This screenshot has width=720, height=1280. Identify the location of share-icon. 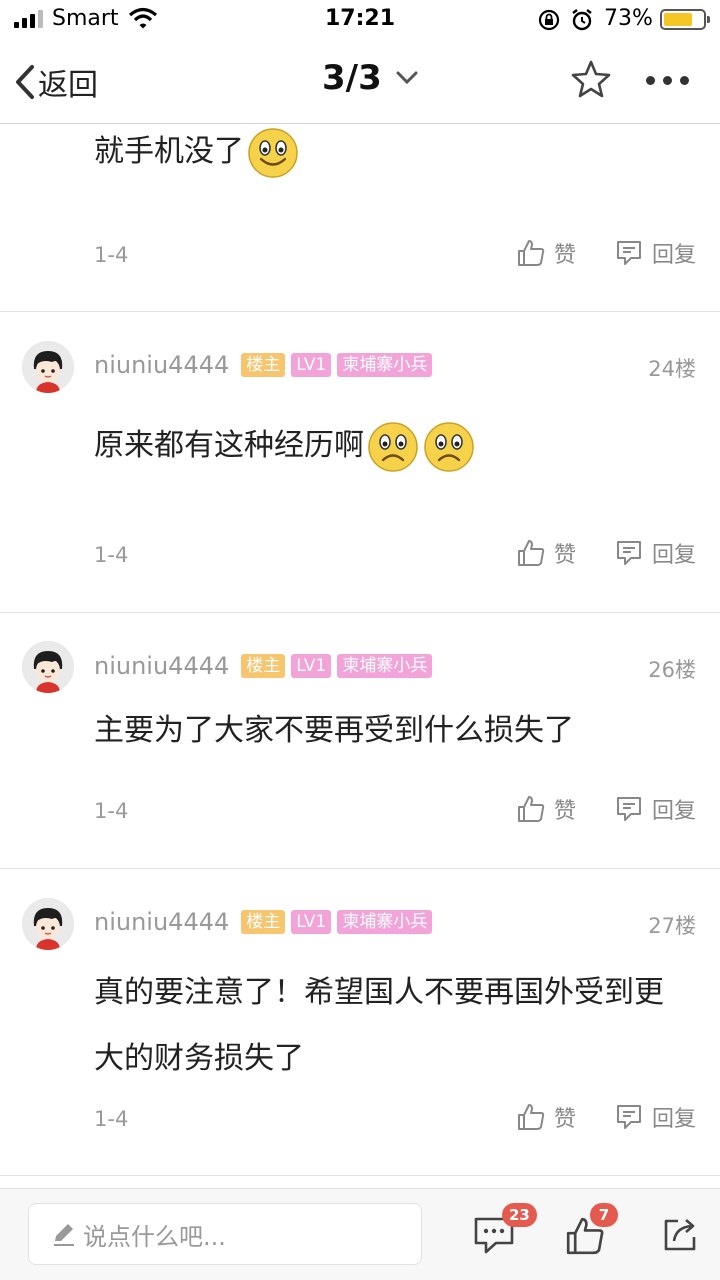
(680, 1235).